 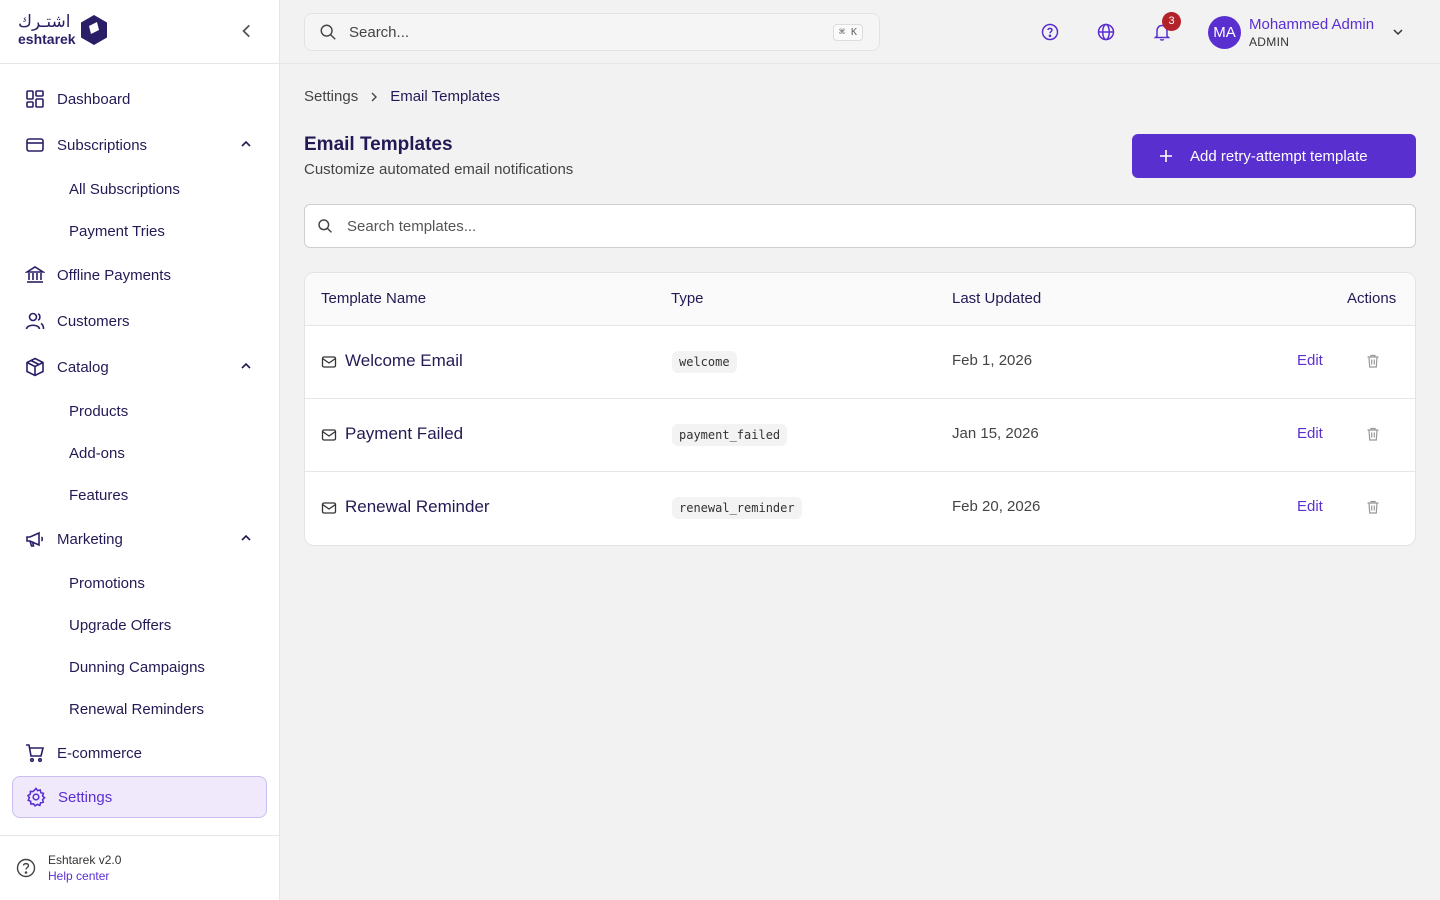 I want to click on sidebar-subitem-add-ons: Add-ons, so click(x=139, y=453).